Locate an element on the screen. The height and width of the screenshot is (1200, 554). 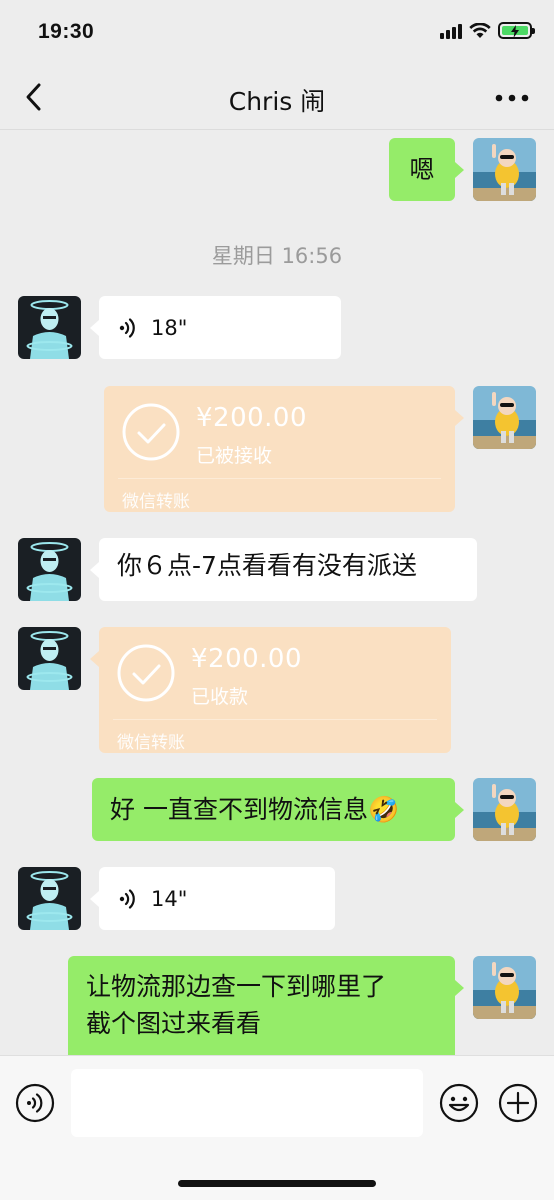
status-bar: 19:30 is located at coordinates (277, 33).